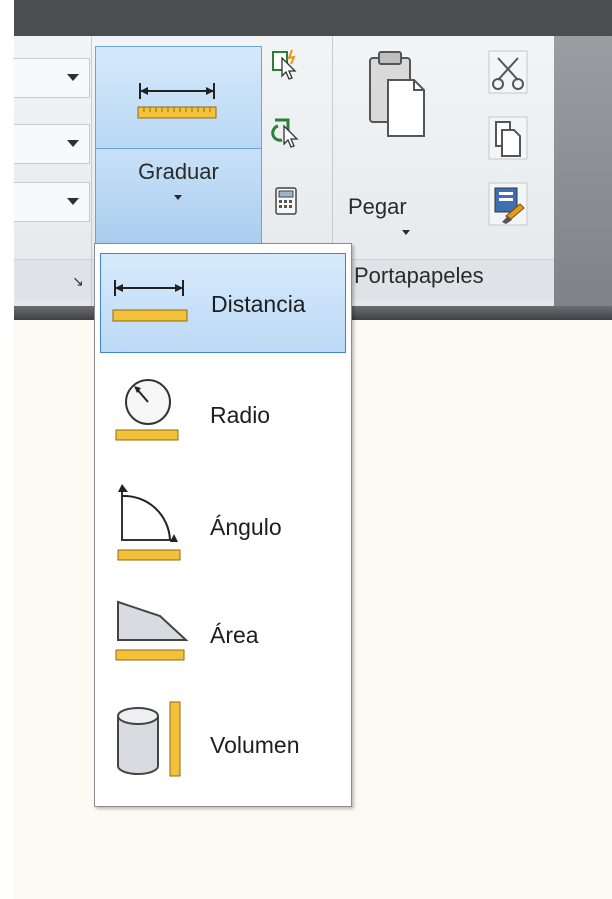 The width and height of the screenshot is (612, 899). Describe the element at coordinates (152, 630) in the screenshot. I see `area-measure-icon` at that location.